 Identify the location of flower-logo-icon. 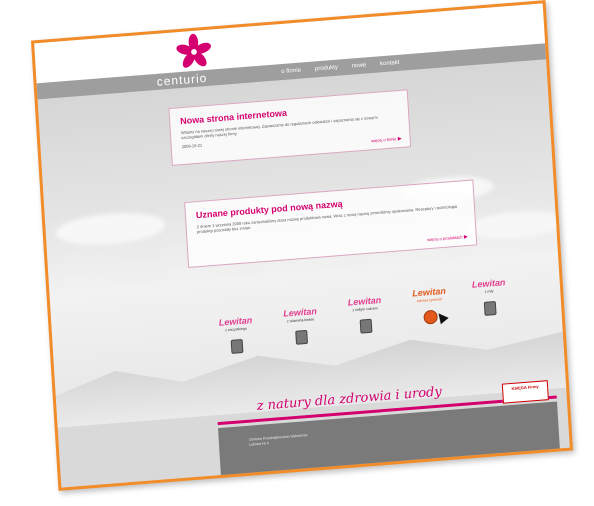
(194, 51).